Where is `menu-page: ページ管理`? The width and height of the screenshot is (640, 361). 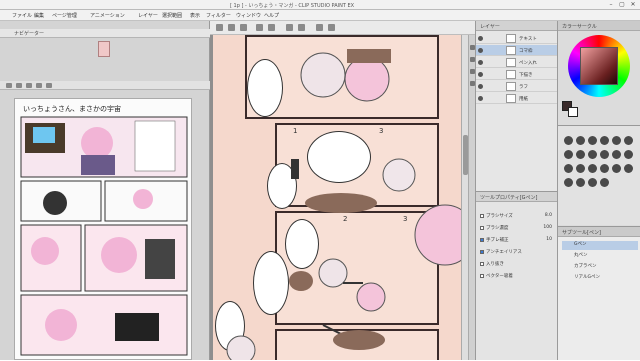
menu-page: ページ管理 is located at coordinates (64, 15).